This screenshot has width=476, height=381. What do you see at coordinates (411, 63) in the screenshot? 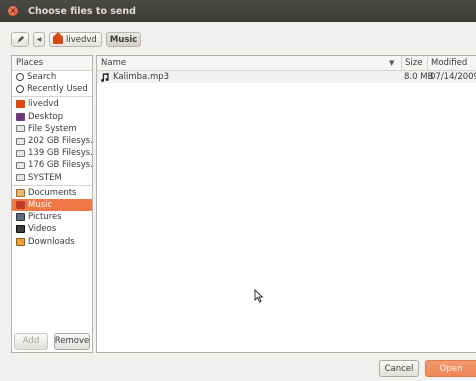
I see `column-header-size: Size` at bounding box center [411, 63].